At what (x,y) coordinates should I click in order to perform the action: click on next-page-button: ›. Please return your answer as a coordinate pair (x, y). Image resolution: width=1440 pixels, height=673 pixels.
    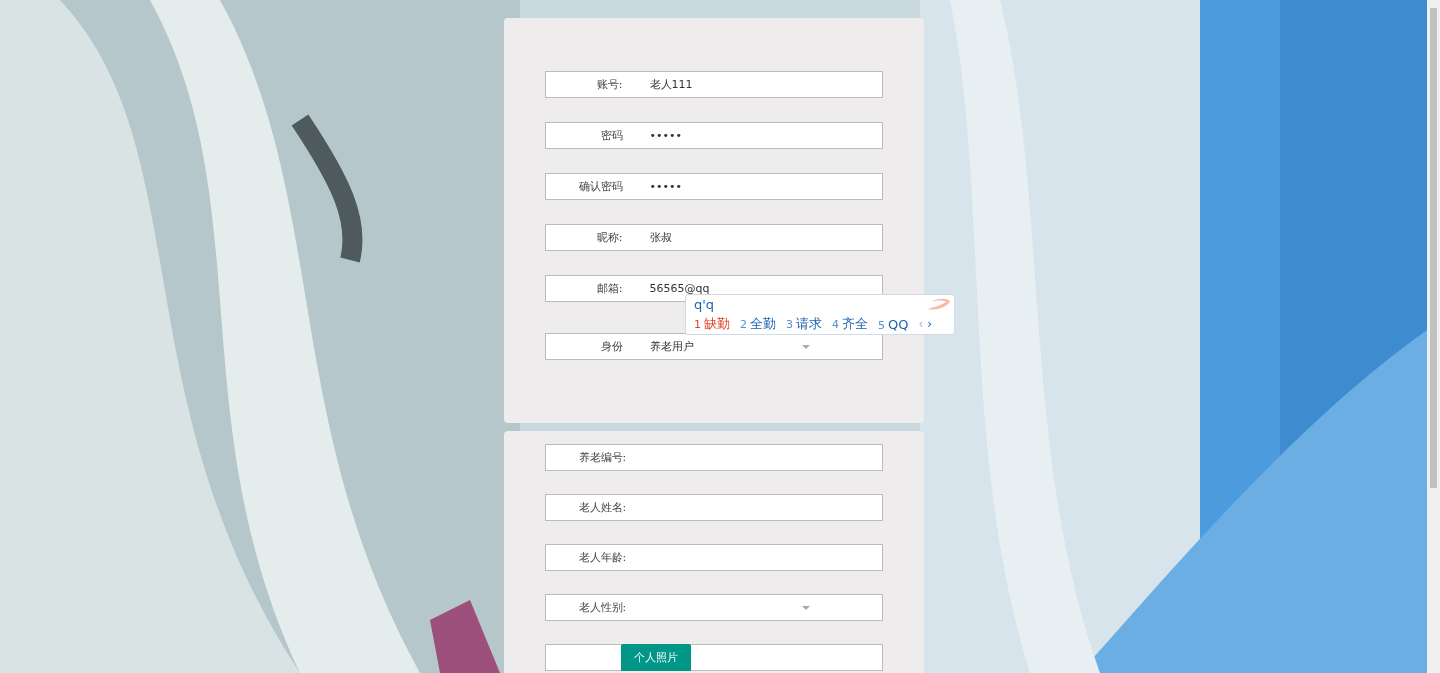
    Looking at the image, I should click on (930, 324).